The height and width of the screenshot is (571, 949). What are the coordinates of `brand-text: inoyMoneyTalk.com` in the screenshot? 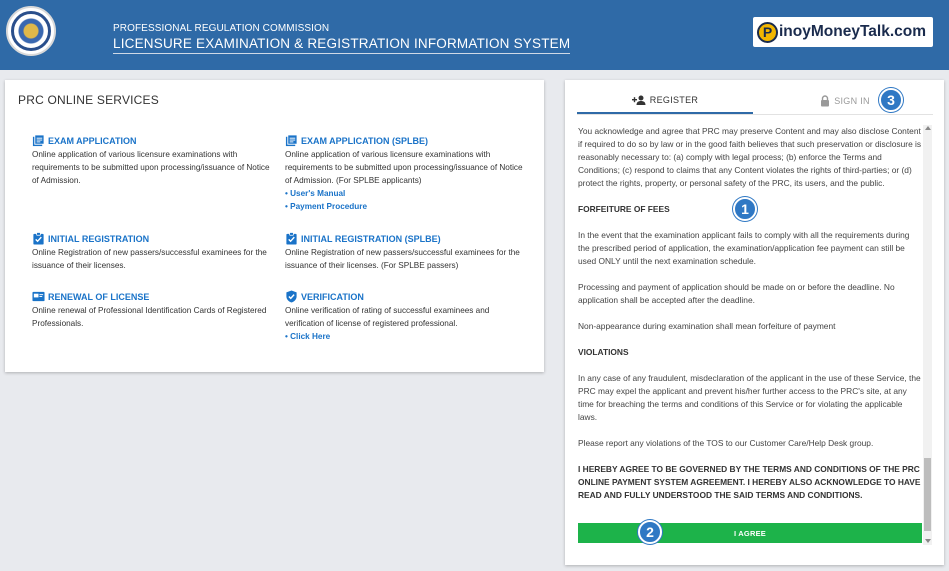 It's located at (852, 31).